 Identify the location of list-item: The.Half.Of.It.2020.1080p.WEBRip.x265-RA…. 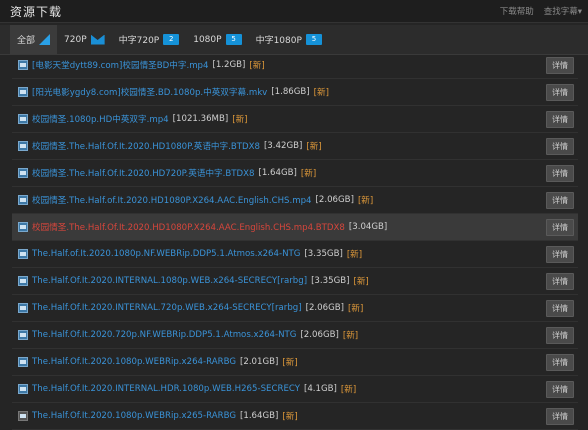
(295, 416).